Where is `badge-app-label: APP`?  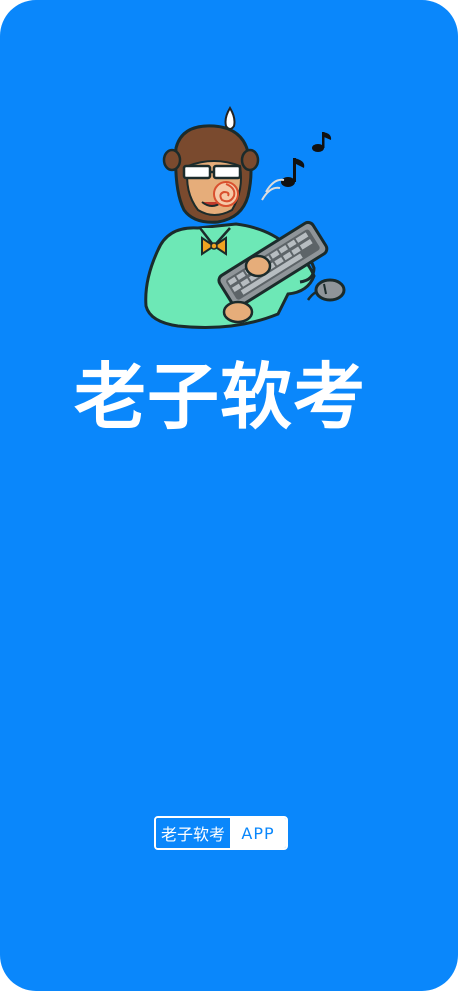 badge-app-label: APP is located at coordinates (258, 833).